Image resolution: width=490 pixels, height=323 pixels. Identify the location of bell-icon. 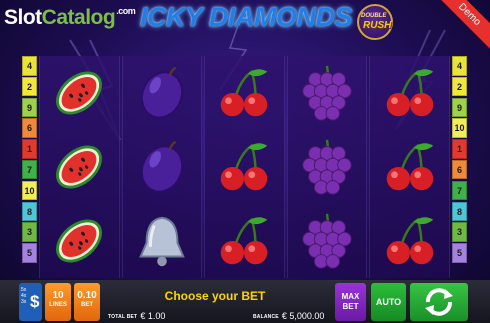
(162, 241).